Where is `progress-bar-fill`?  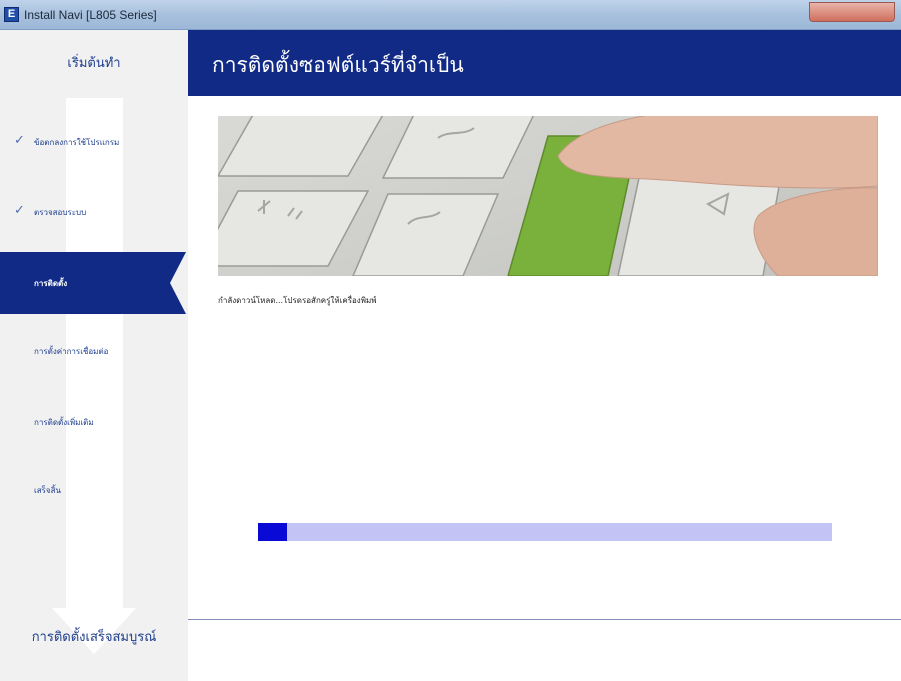 progress-bar-fill is located at coordinates (272, 532).